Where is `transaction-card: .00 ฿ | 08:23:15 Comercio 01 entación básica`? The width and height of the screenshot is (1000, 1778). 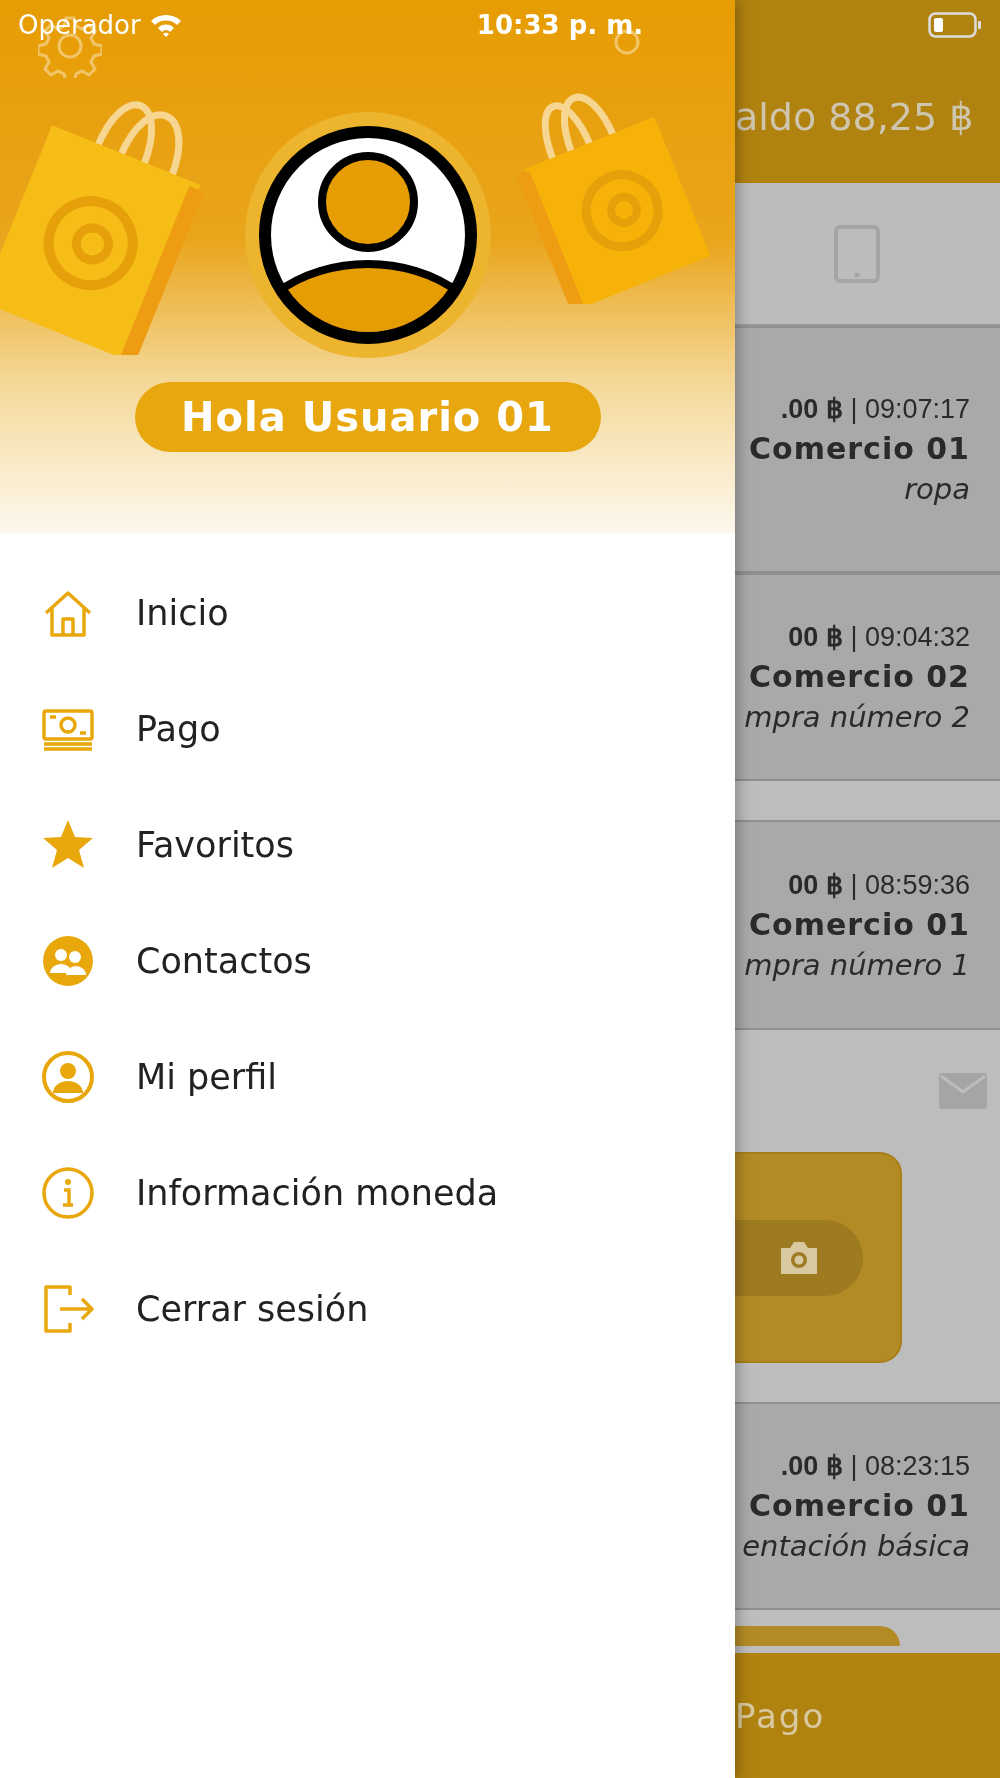 transaction-card: .00 ฿ | 08:23:15 Comercio 01 entación básica is located at coordinates (867, 1506).